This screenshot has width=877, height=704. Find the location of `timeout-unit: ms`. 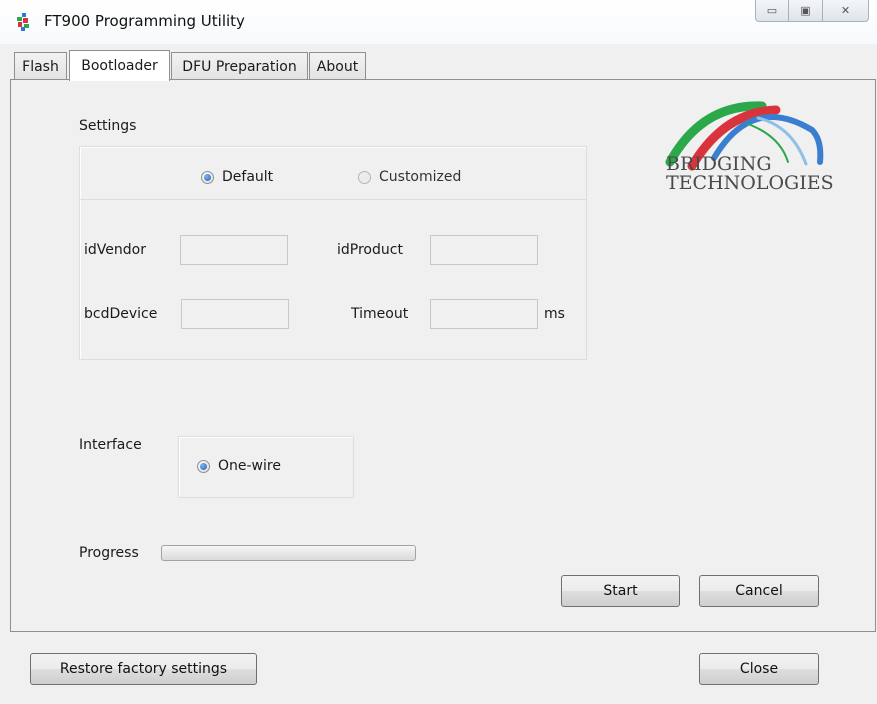

timeout-unit: ms is located at coordinates (554, 314).